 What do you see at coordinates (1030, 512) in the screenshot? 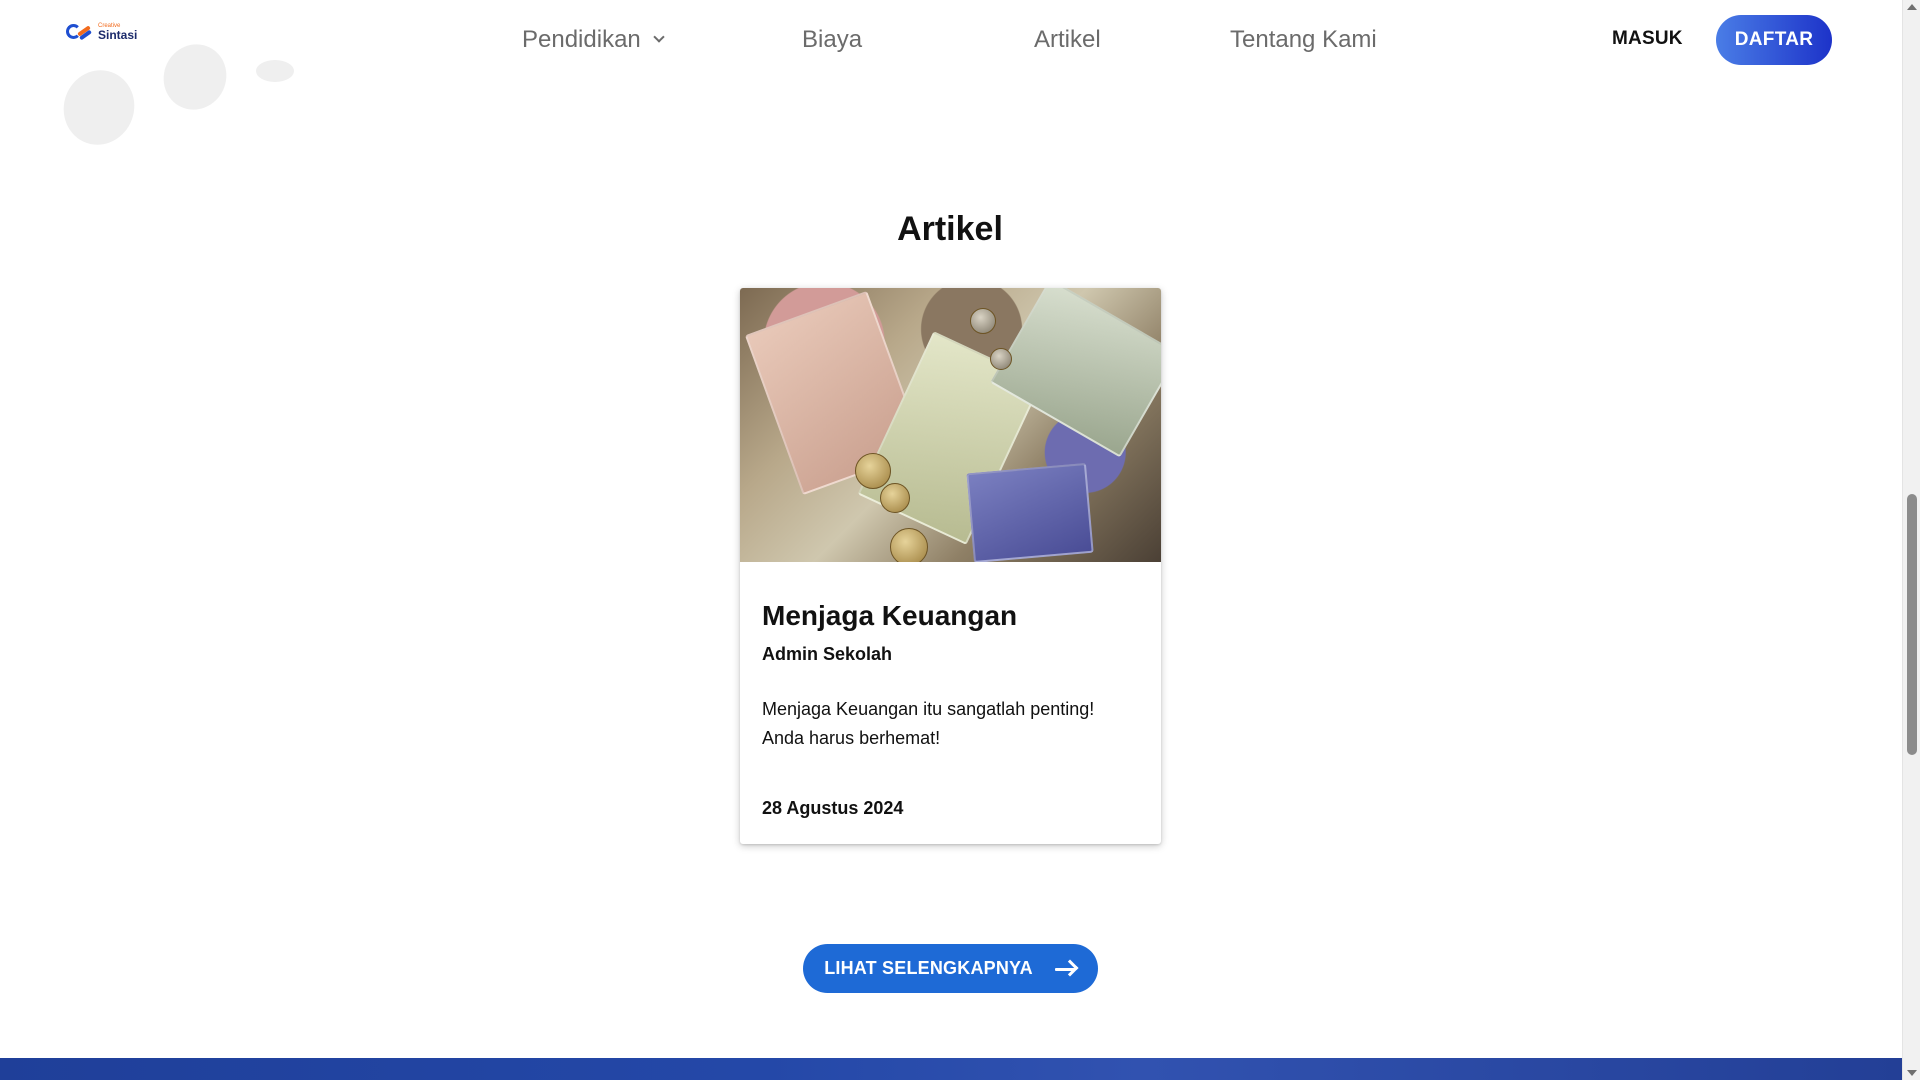
I see `banknote-shape` at bounding box center [1030, 512].